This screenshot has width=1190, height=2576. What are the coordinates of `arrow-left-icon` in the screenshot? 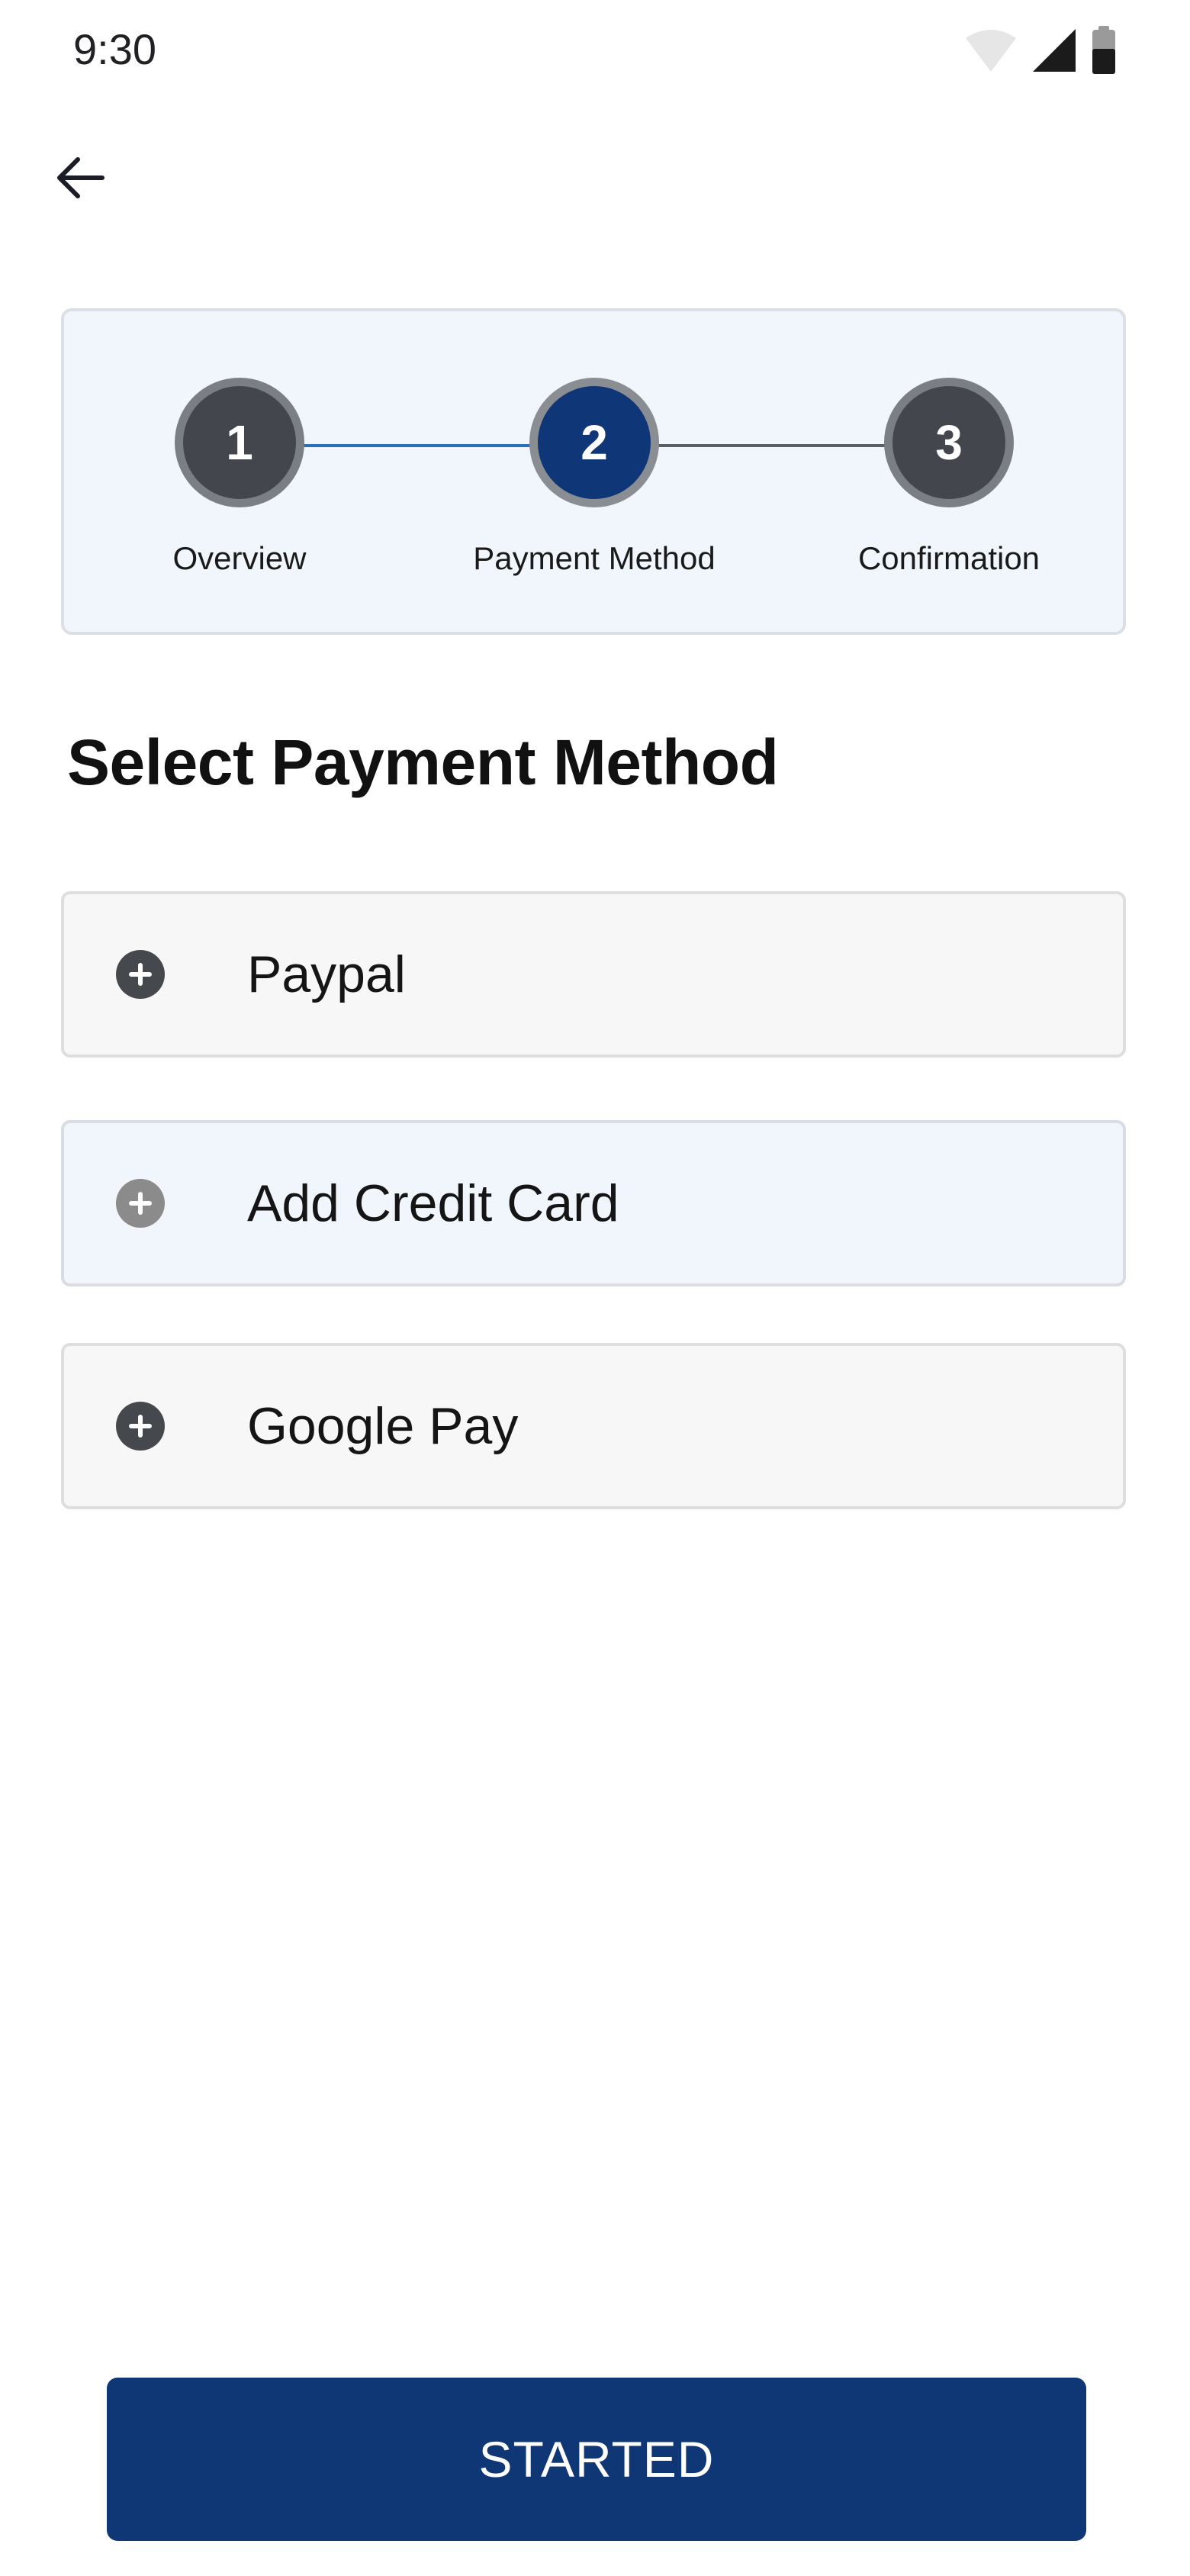 It's located at (80, 179).